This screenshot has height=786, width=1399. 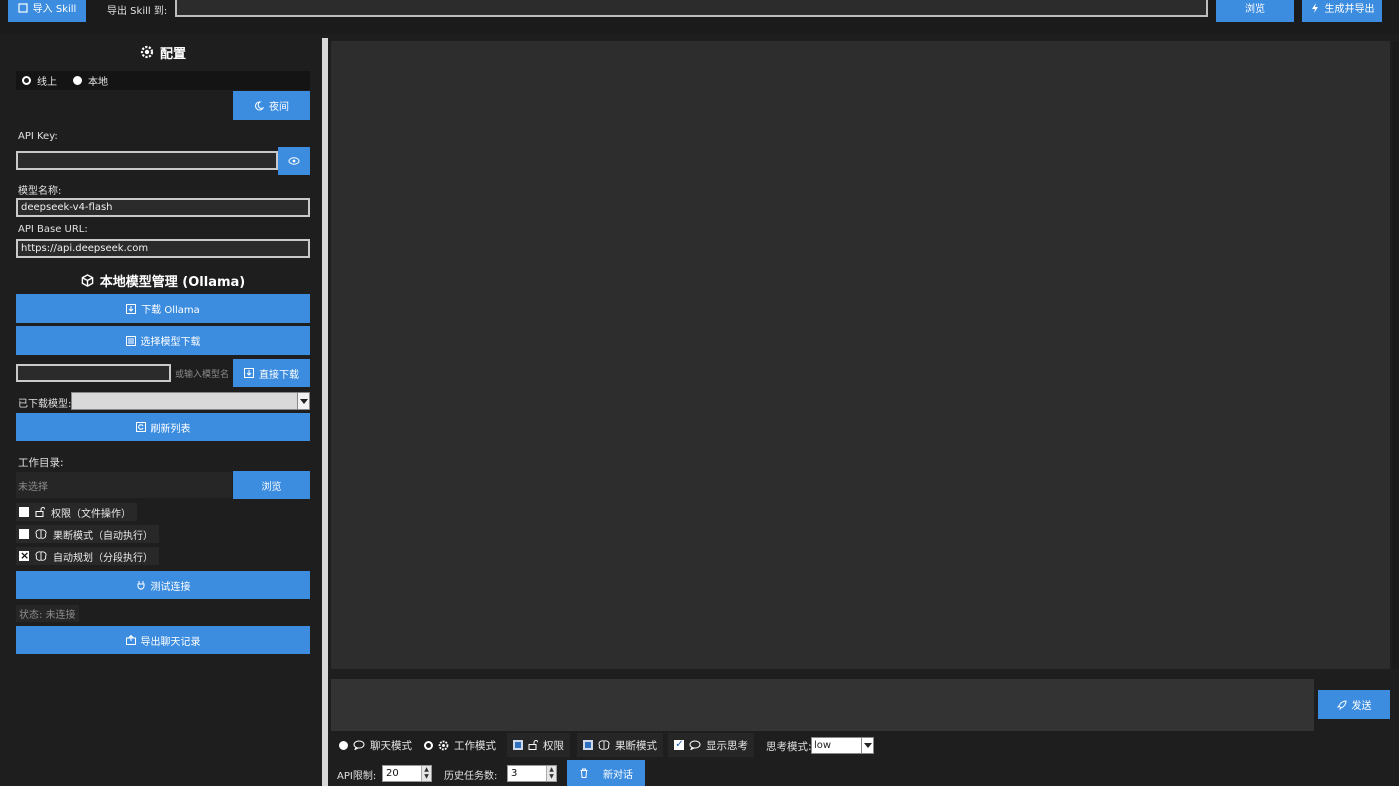 I want to click on export-chat-label: 导出聊天记录, so click(x=170, y=642).